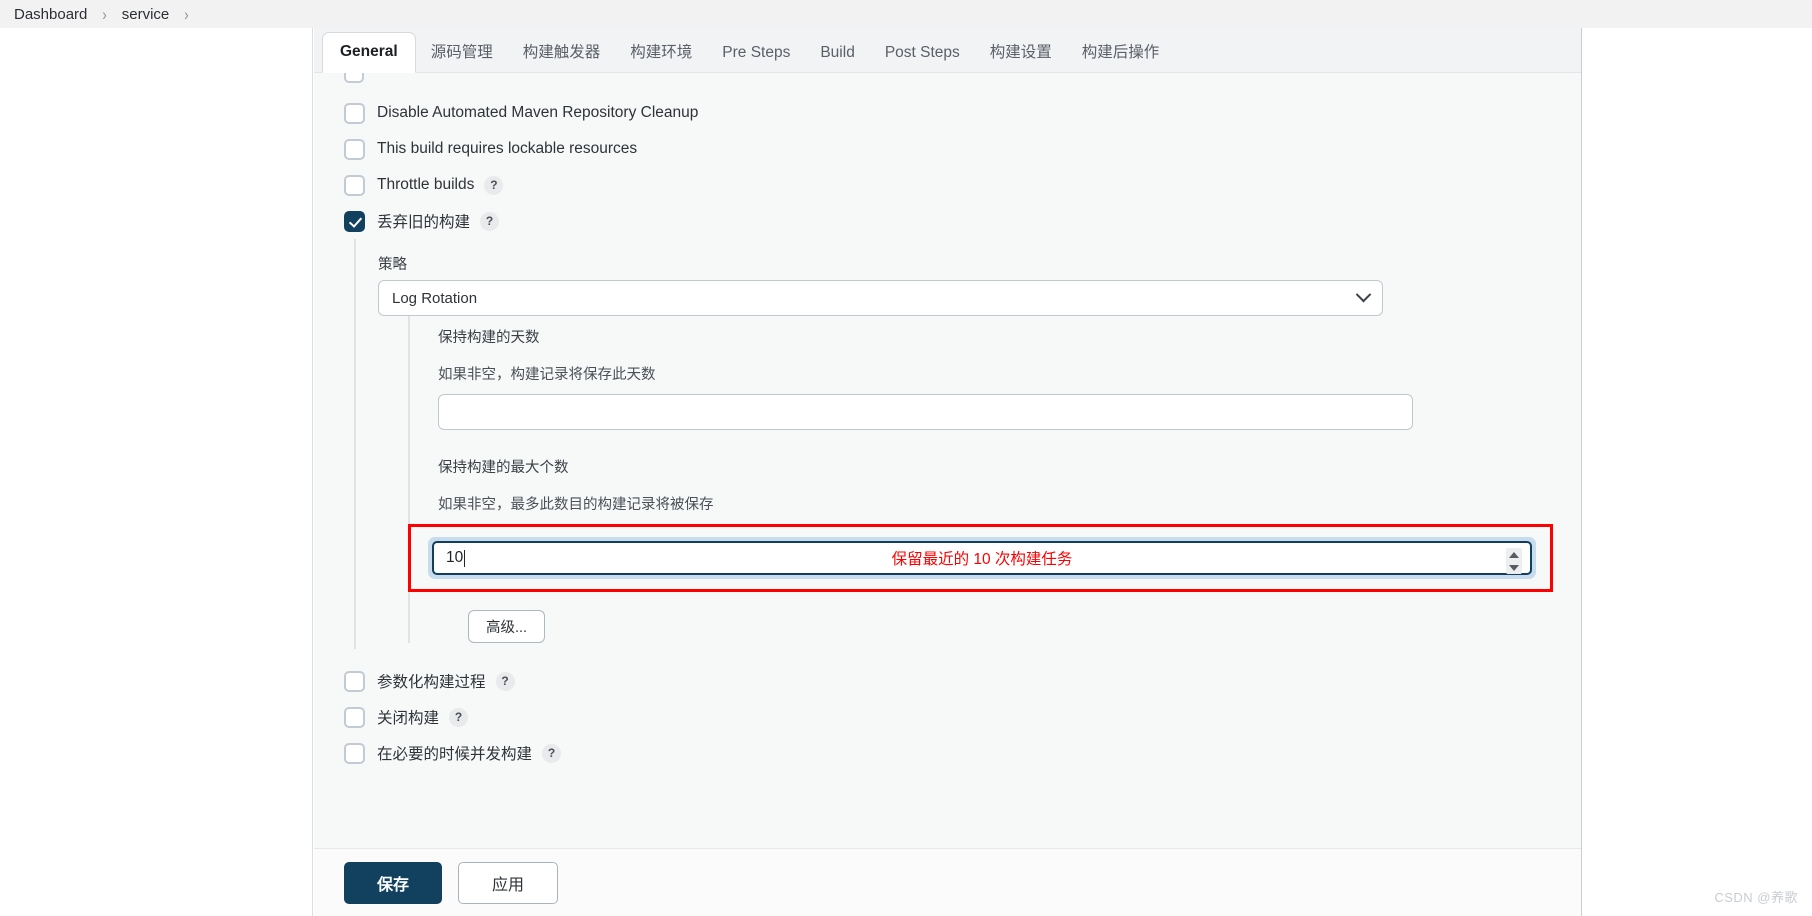 This screenshot has width=1812, height=916. What do you see at coordinates (962, 149) in the screenshot?
I see `checkbox-row-lockable-resources: This build requires lockable resources` at bounding box center [962, 149].